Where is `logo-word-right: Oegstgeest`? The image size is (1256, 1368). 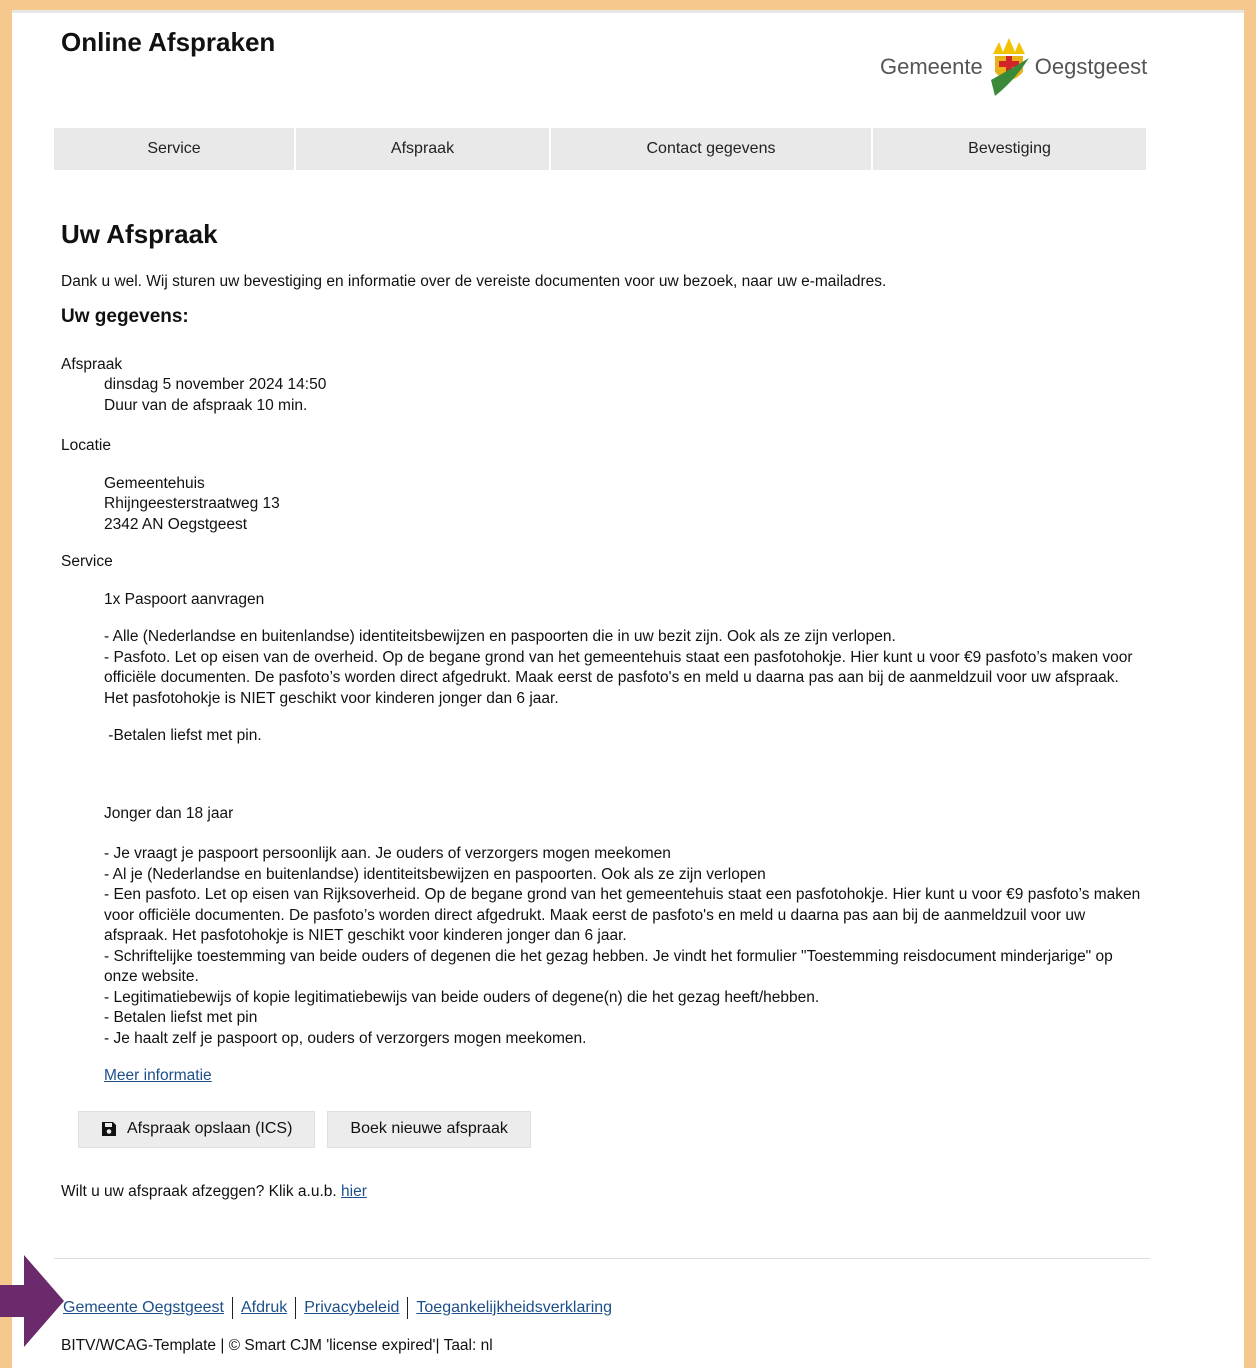
logo-word-right: Oegstgeest is located at coordinates (1091, 66).